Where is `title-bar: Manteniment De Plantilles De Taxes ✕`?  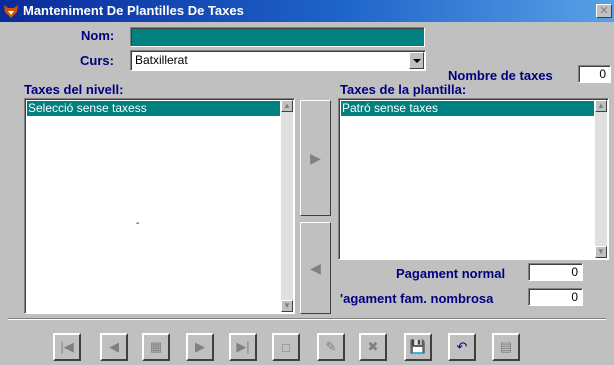
title-bar: Manteniment De Plantilles De Taxes ✕ is located at coordinates (307, 11).